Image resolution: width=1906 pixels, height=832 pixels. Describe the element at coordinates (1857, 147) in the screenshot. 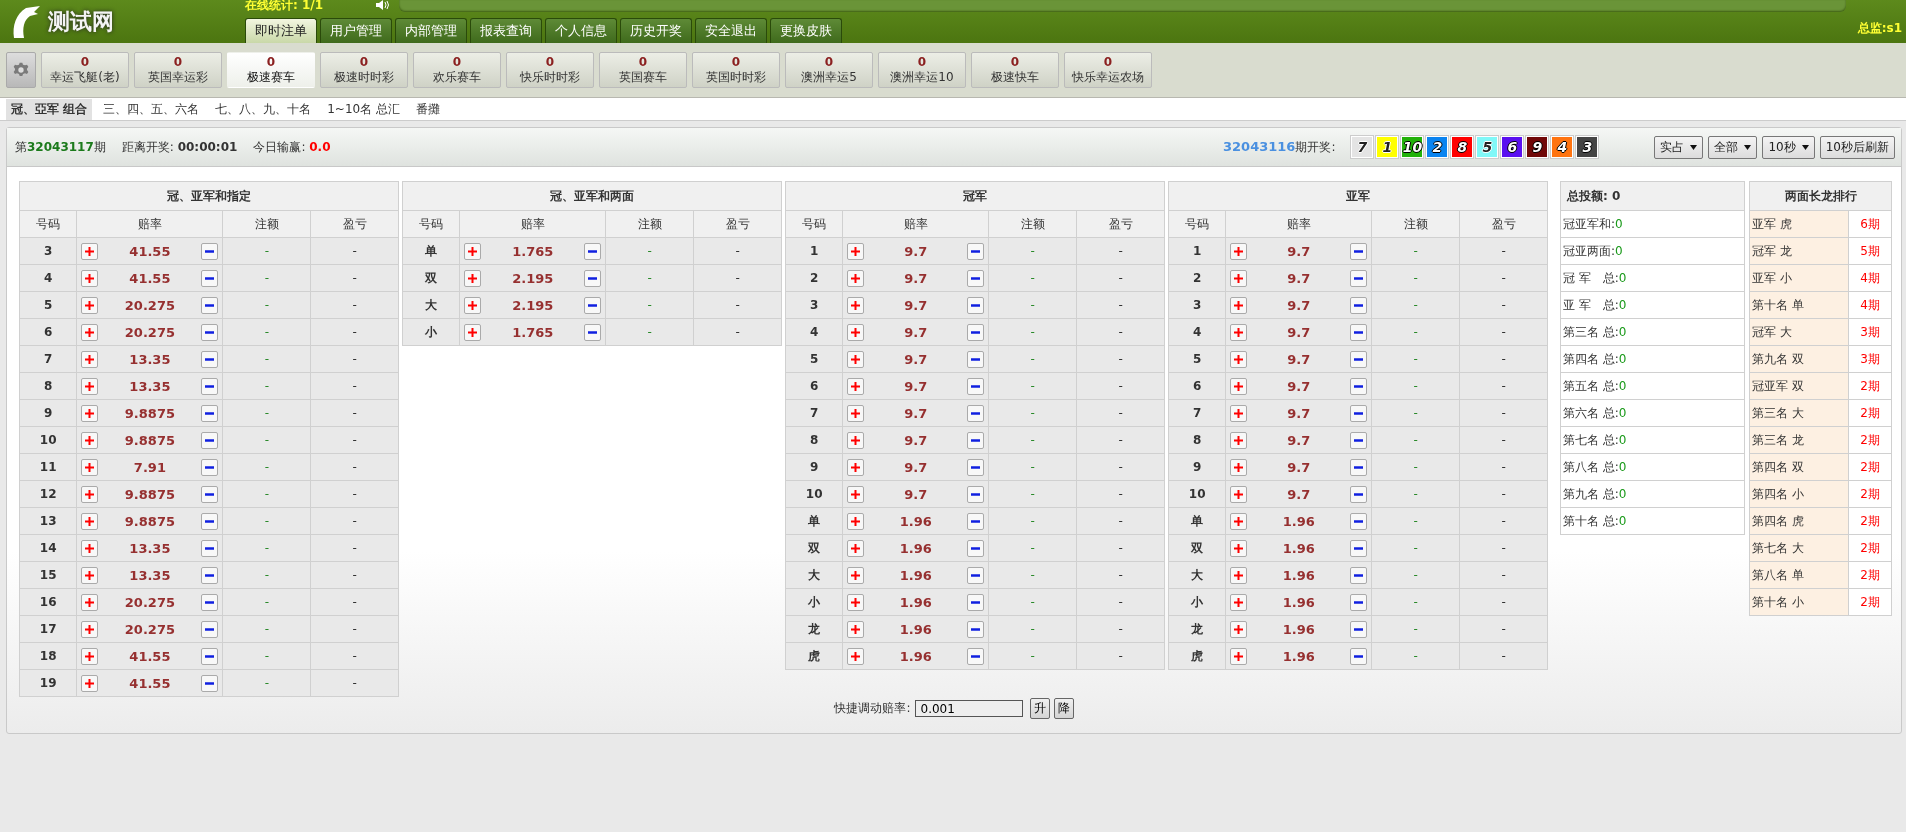

I see `refresh-button: 10秒后刷新` at that location.